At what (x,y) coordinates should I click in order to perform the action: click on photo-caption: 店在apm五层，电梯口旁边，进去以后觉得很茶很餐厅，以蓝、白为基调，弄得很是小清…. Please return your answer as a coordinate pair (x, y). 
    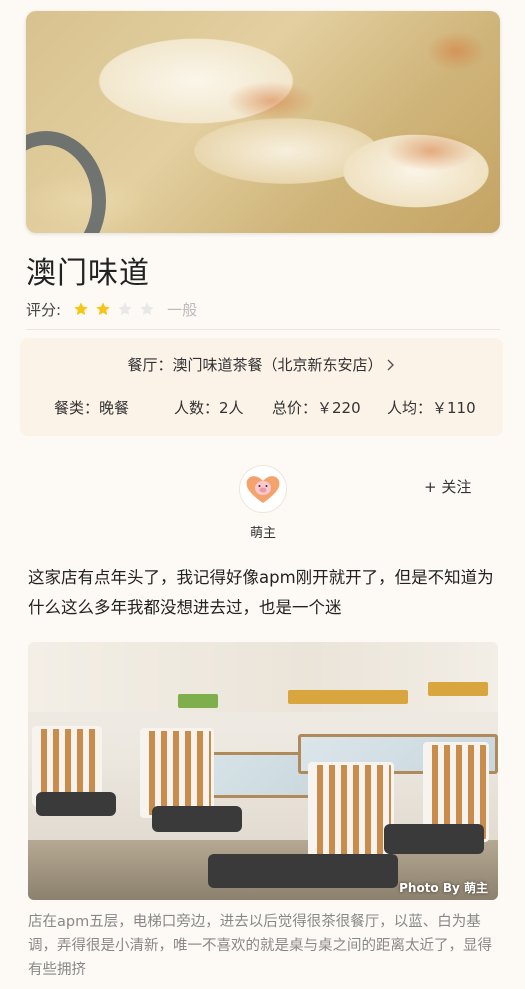
    Looking at the image, I should click on (260, 946).